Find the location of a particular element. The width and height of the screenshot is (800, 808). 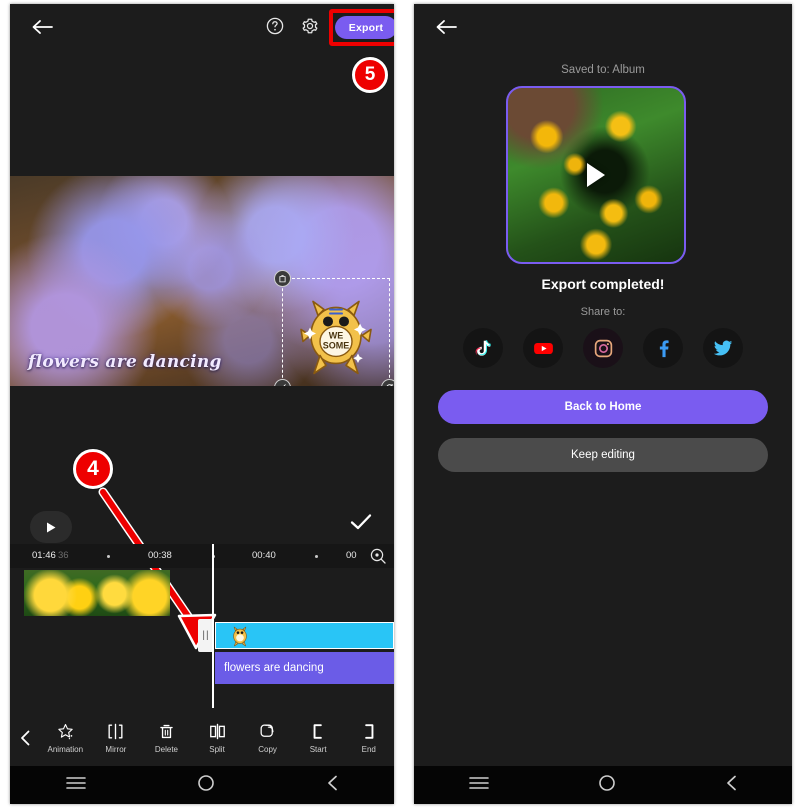

twitter-icon is located at coordinates (723, 348).